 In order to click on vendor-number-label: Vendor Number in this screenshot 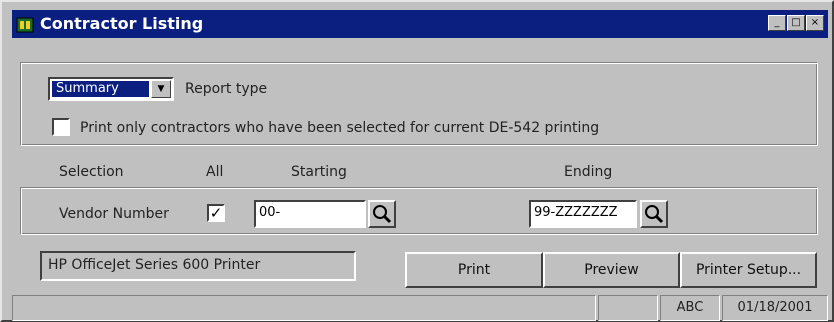, I will do `click(114, 214)`.